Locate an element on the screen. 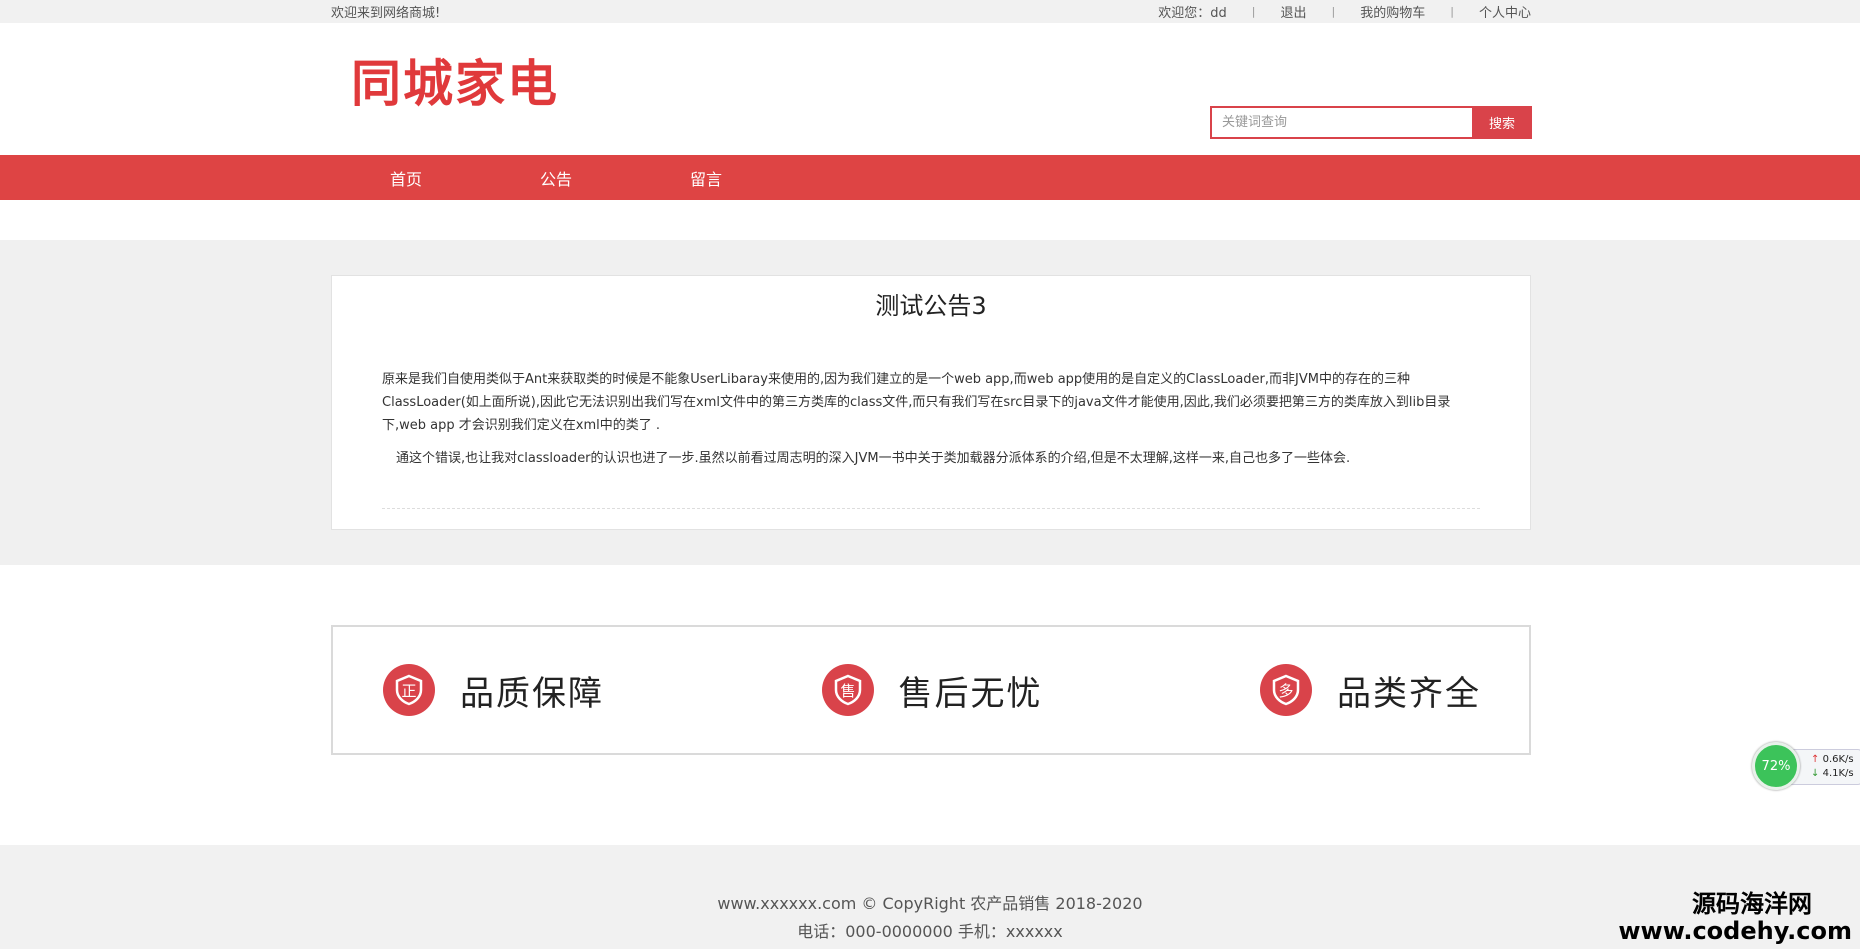 The image size is (1860, 949). feature-variety: 多 品类齐全 is located at coordinates (1370, 690).